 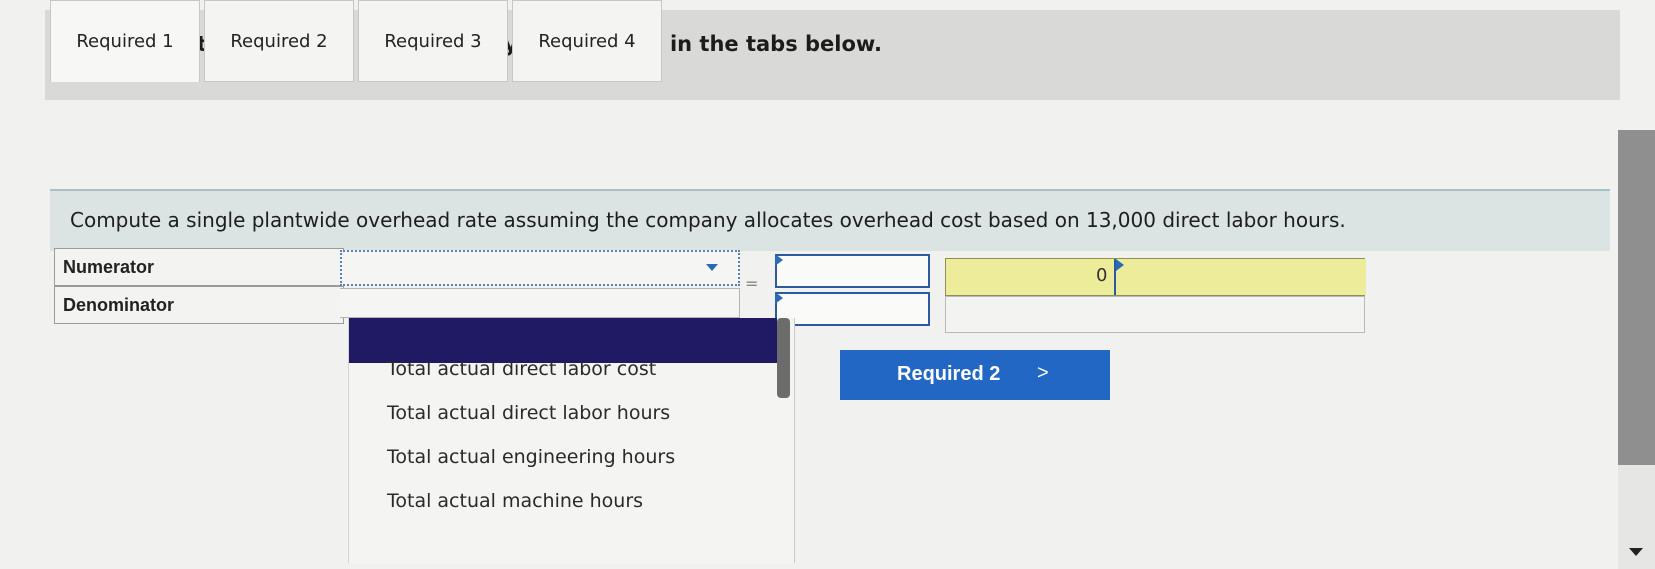 I want to click on dropdown-option: Total actual engineering hours, so click(x=531, y=457).